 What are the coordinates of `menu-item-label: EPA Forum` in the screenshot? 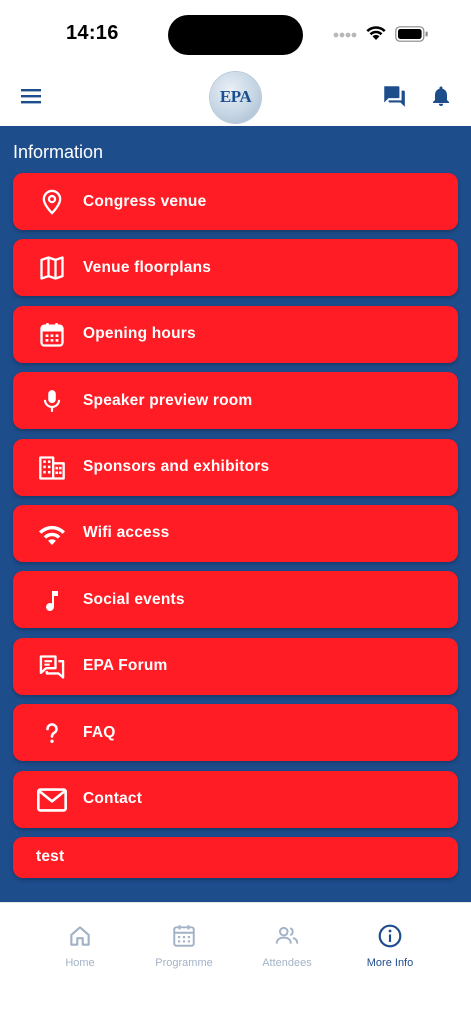 It's located at (125, 666).